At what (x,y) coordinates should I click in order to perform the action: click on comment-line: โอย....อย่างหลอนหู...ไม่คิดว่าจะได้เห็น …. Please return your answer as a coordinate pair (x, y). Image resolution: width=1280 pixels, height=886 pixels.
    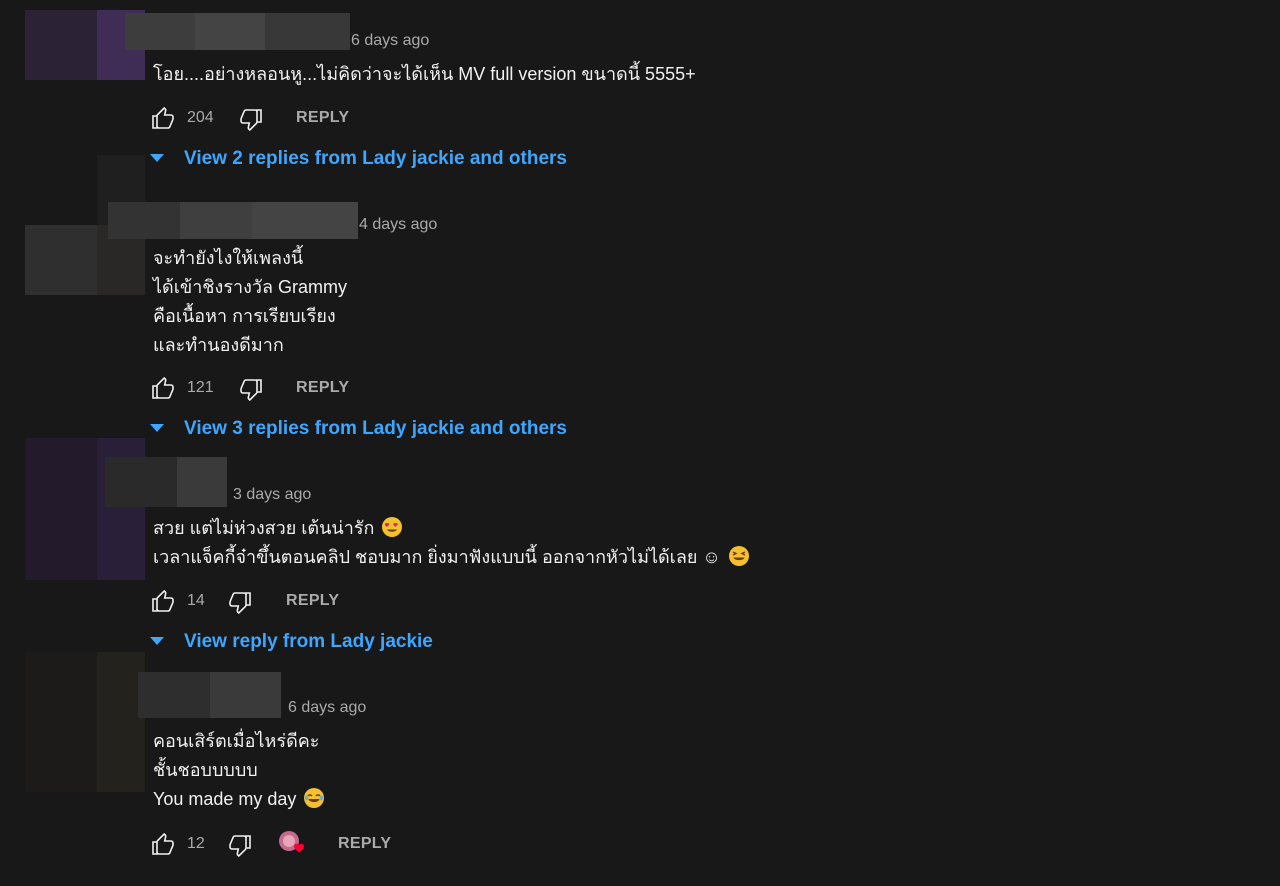
    Looking at the image, I should click on (424, 74).